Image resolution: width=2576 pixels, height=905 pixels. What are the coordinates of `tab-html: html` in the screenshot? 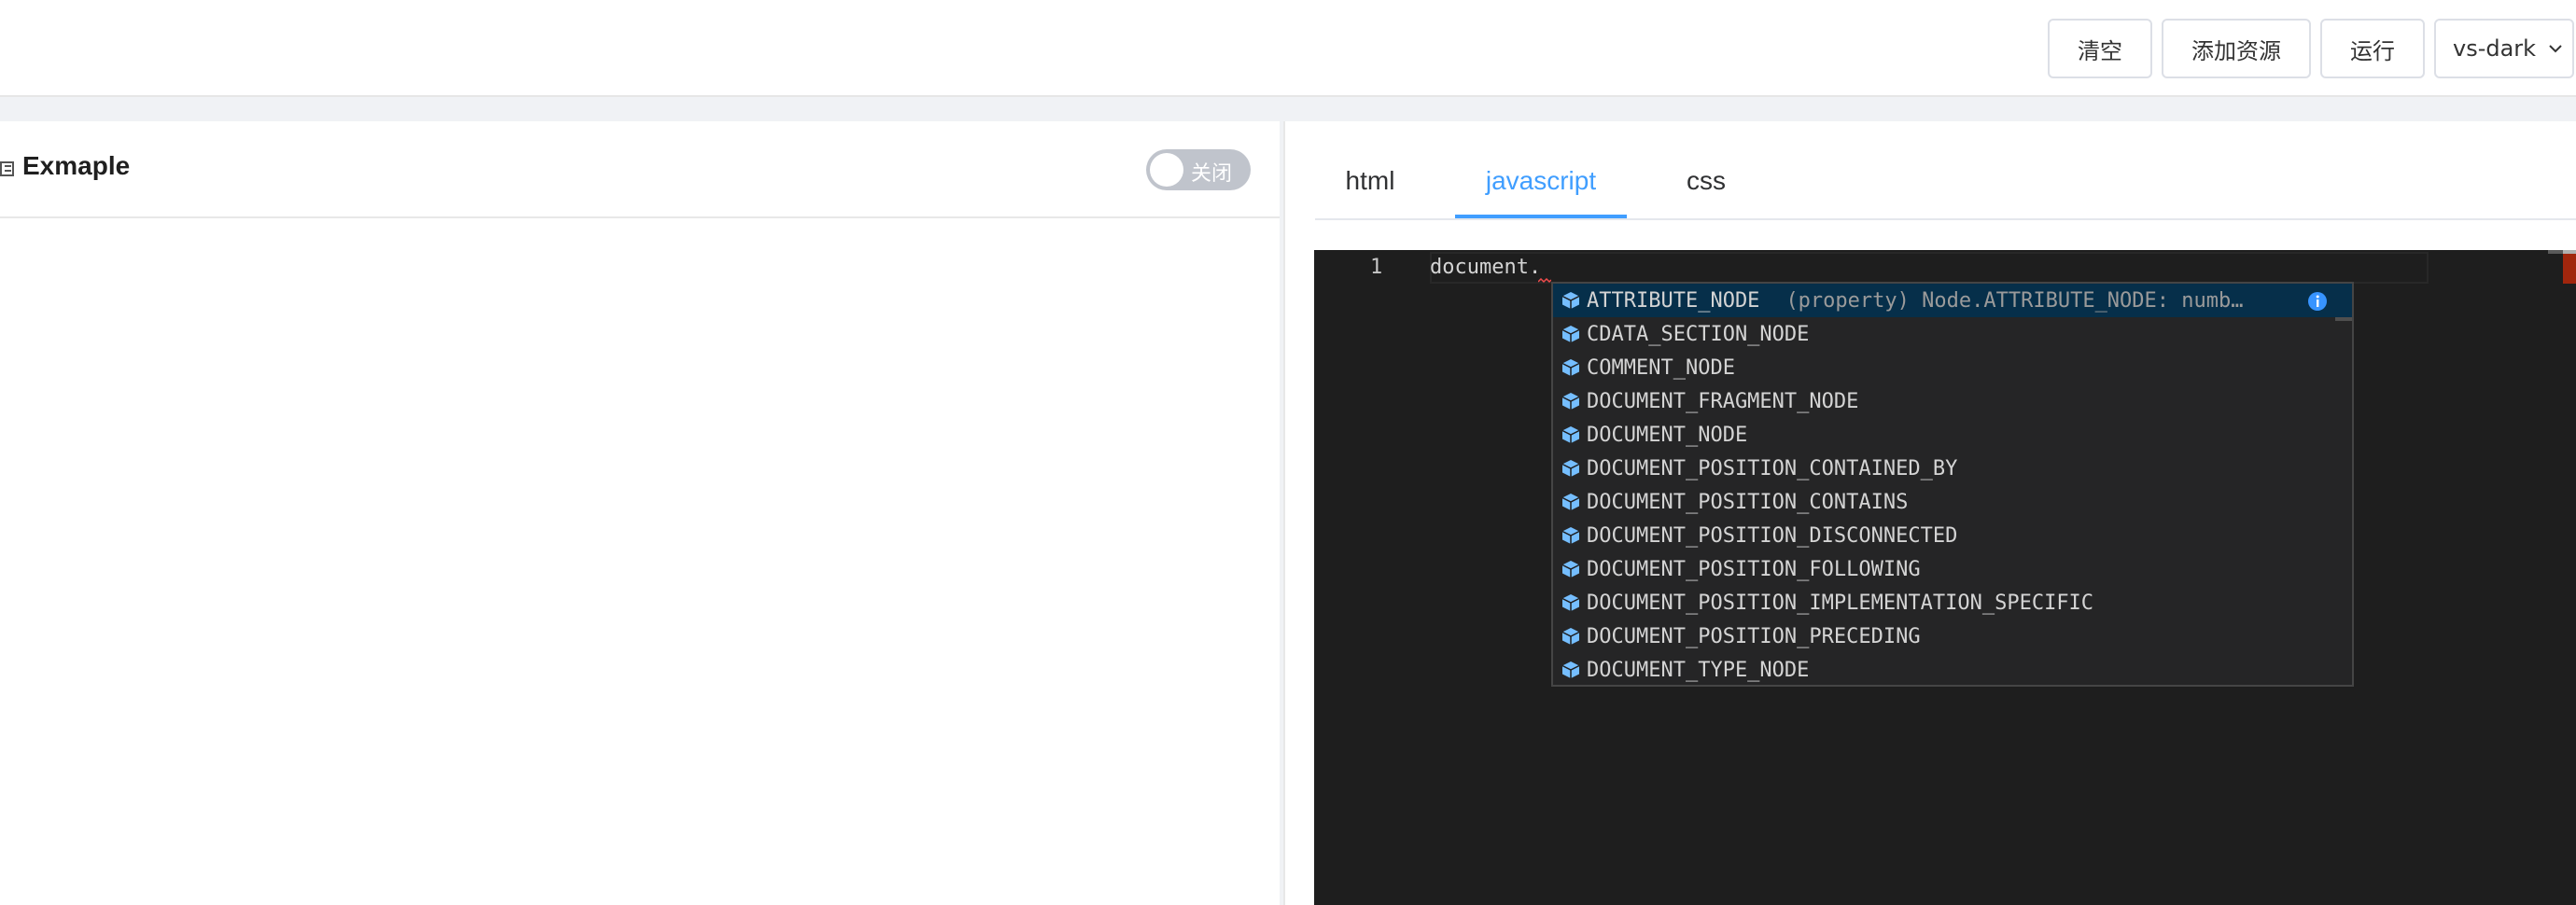 It's located at (1370, 192).